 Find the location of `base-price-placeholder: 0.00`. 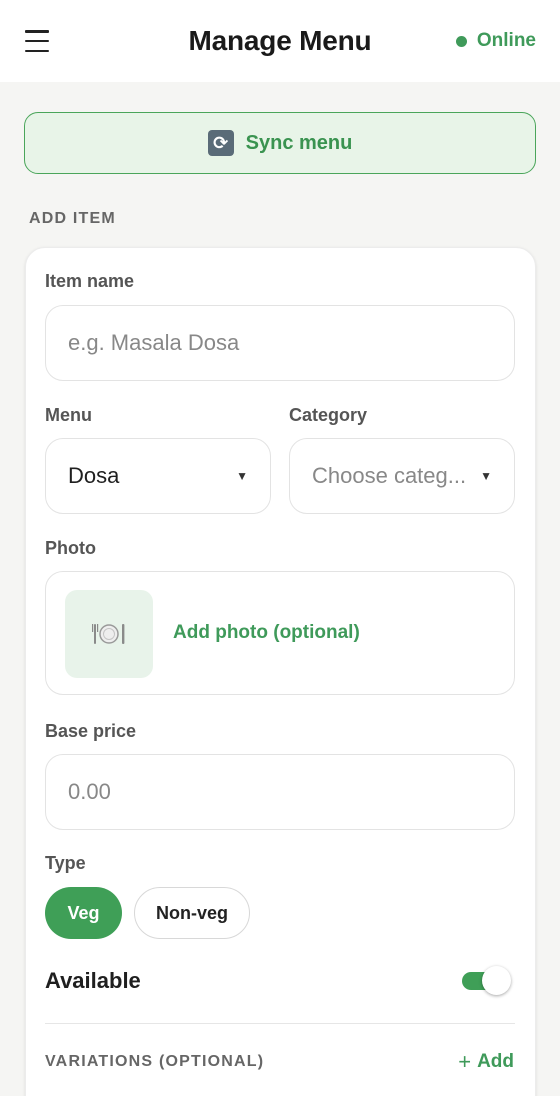

base-price-placeholder: 0.00 is located at coordinates (89, 791).